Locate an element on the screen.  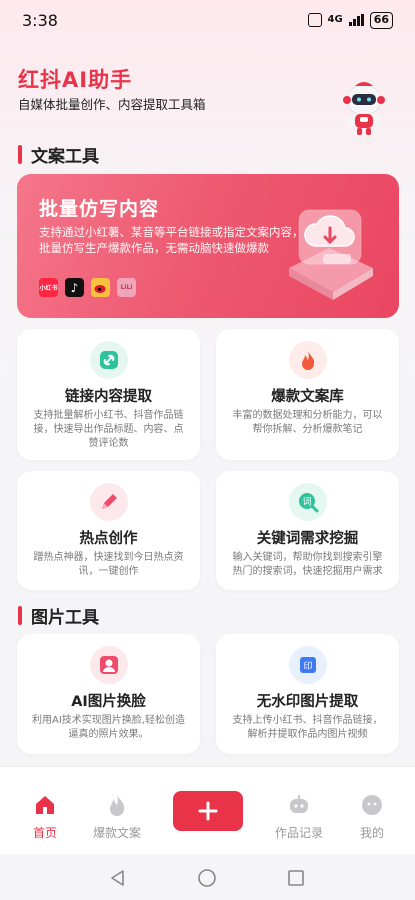
lili-icon: LiLi is located at coordinates (126, 287).